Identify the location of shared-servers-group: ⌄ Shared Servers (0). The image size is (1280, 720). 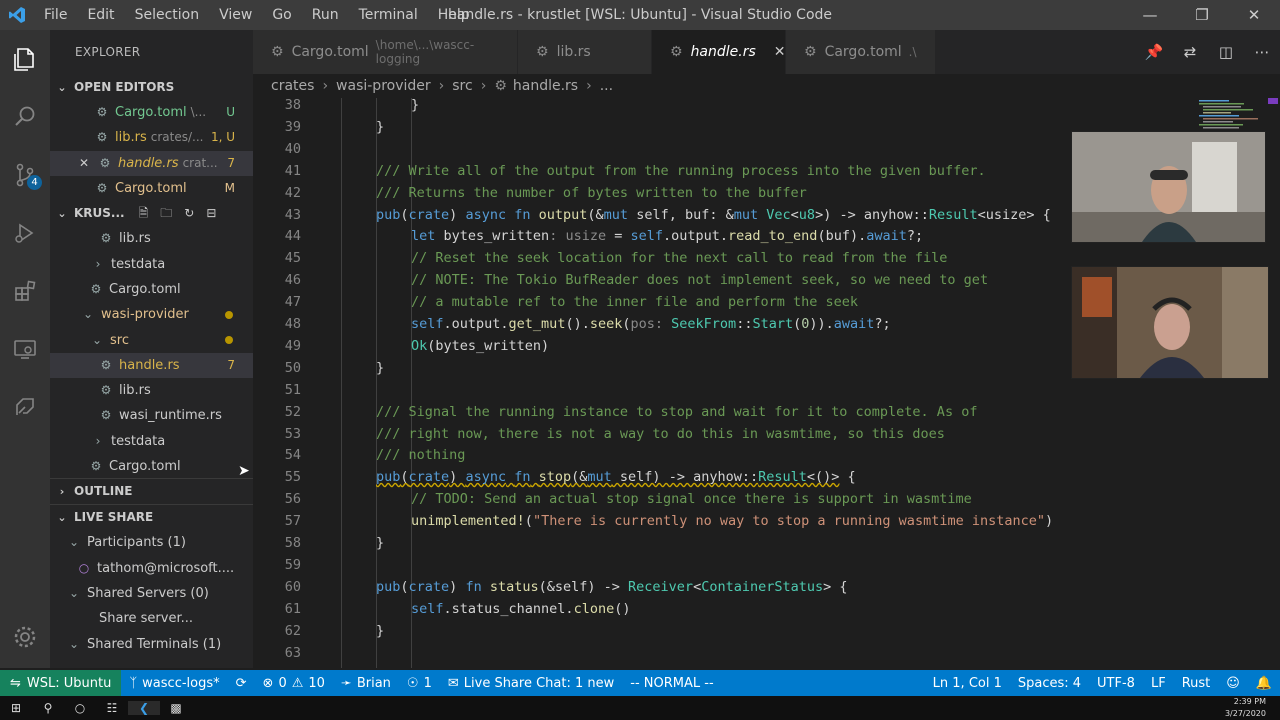
(151, 593).